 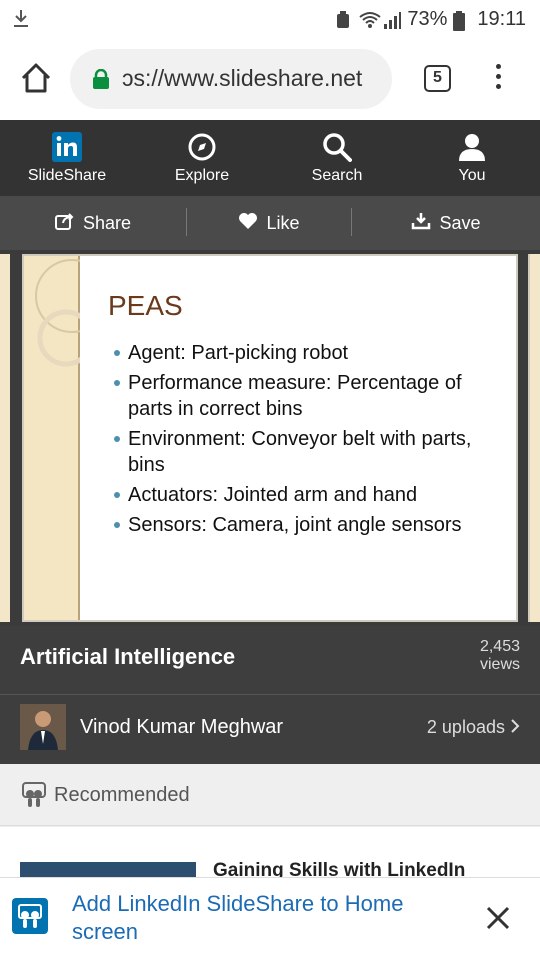 I want to click on slide-bullet: Agent: Part-picking robot, so click(x=311, y=353).